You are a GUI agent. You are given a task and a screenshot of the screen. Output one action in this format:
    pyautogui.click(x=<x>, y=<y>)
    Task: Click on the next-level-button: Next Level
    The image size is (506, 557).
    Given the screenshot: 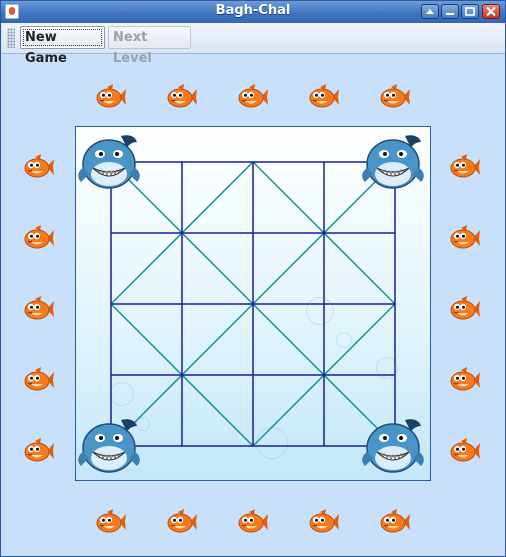 What is the action you would take?
    pyautogui.click(x=149, y=46)
    